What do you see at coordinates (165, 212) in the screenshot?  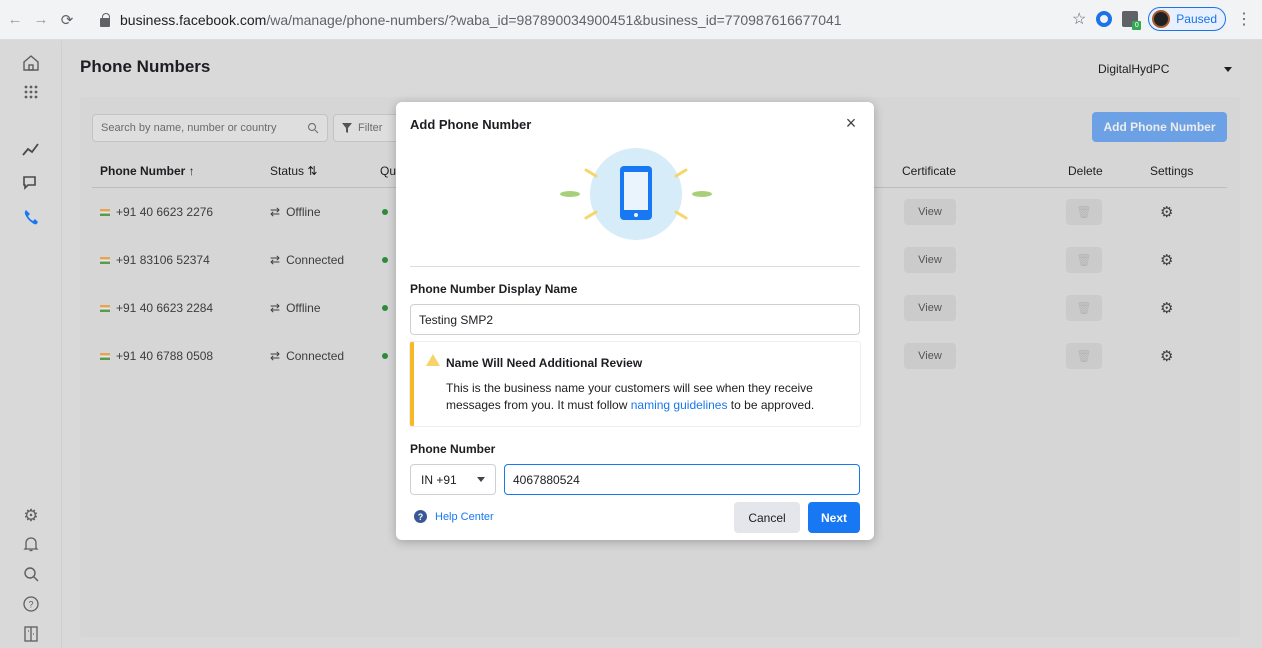 I see `phone-number: +91 40 6623 2276` at bounding box center [165, 212].